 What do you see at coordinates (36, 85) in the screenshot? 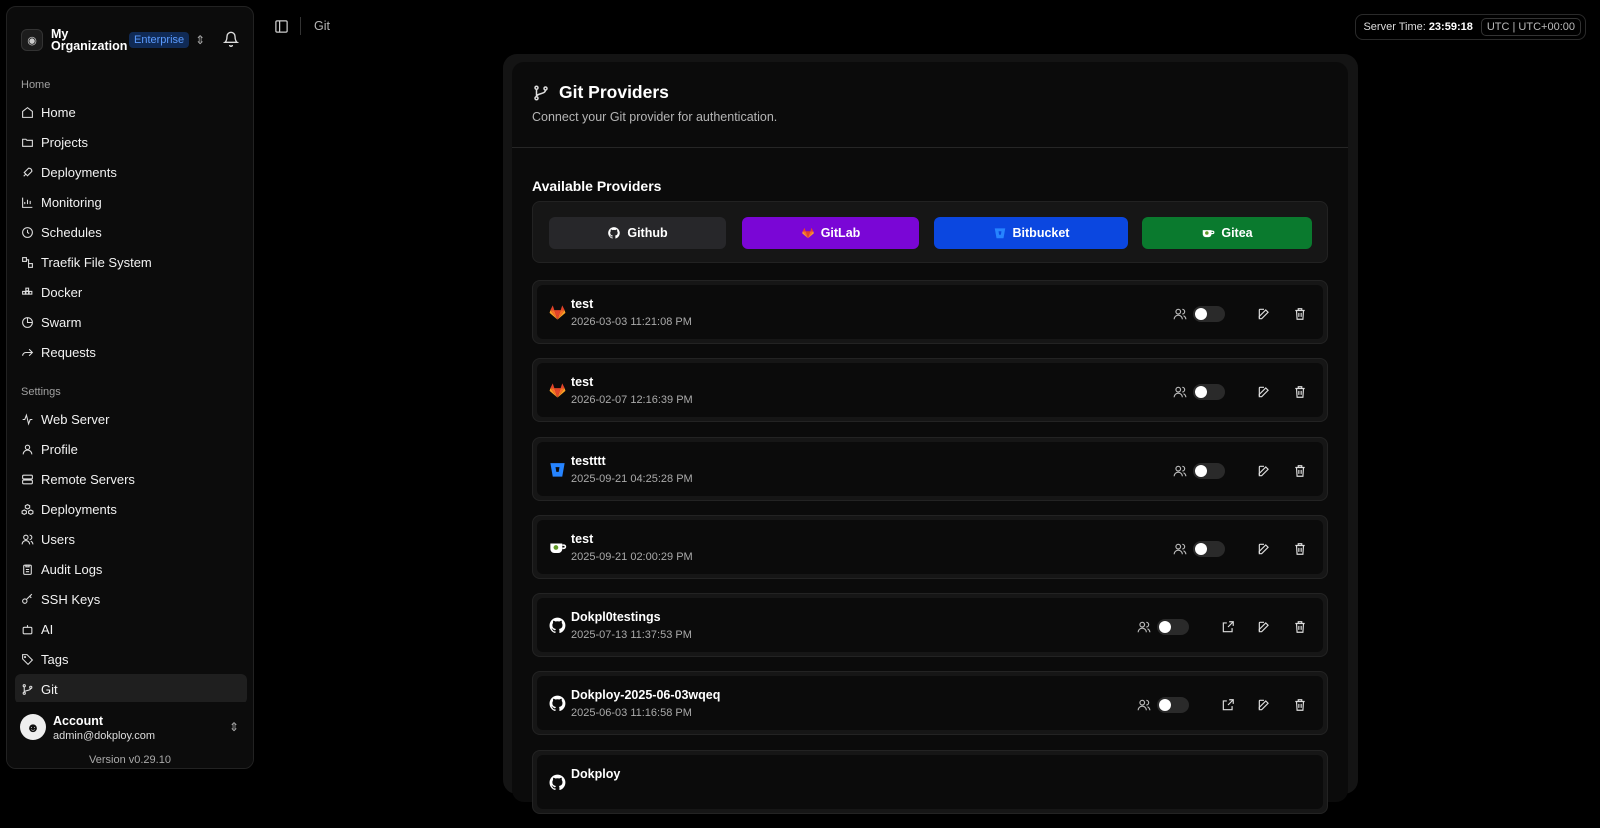
I see `home-section-label: Home` at bounding box center [36, 85].